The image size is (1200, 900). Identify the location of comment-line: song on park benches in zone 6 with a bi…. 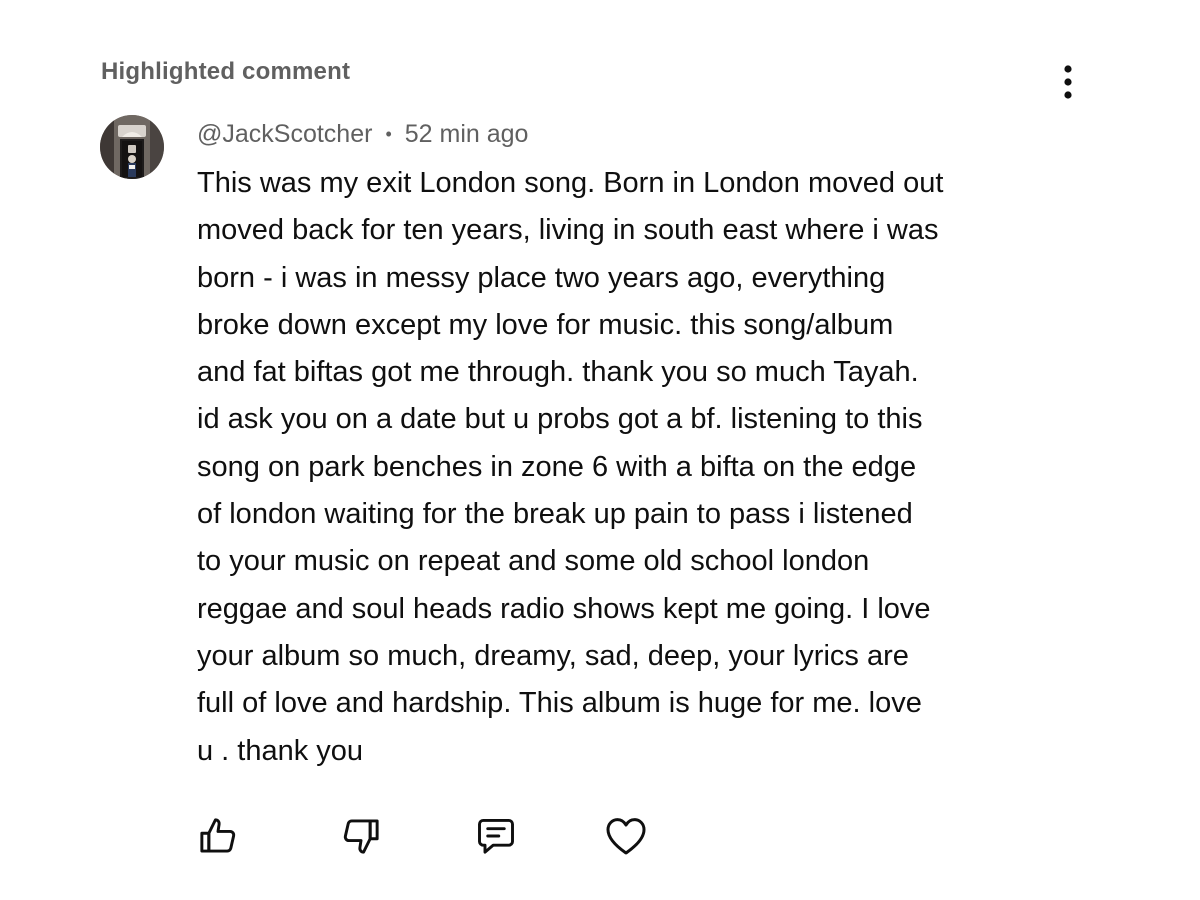
(557, 466).